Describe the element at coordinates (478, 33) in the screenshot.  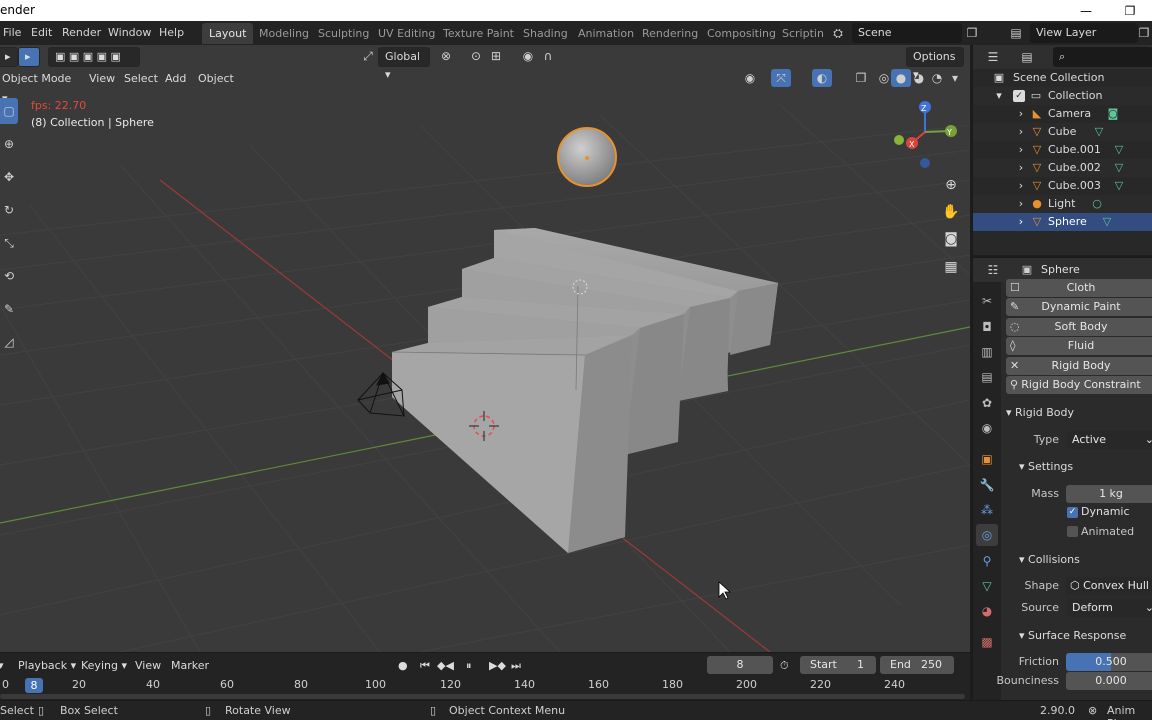
I see `tab-texture-paint: Texture Paint` at that location.